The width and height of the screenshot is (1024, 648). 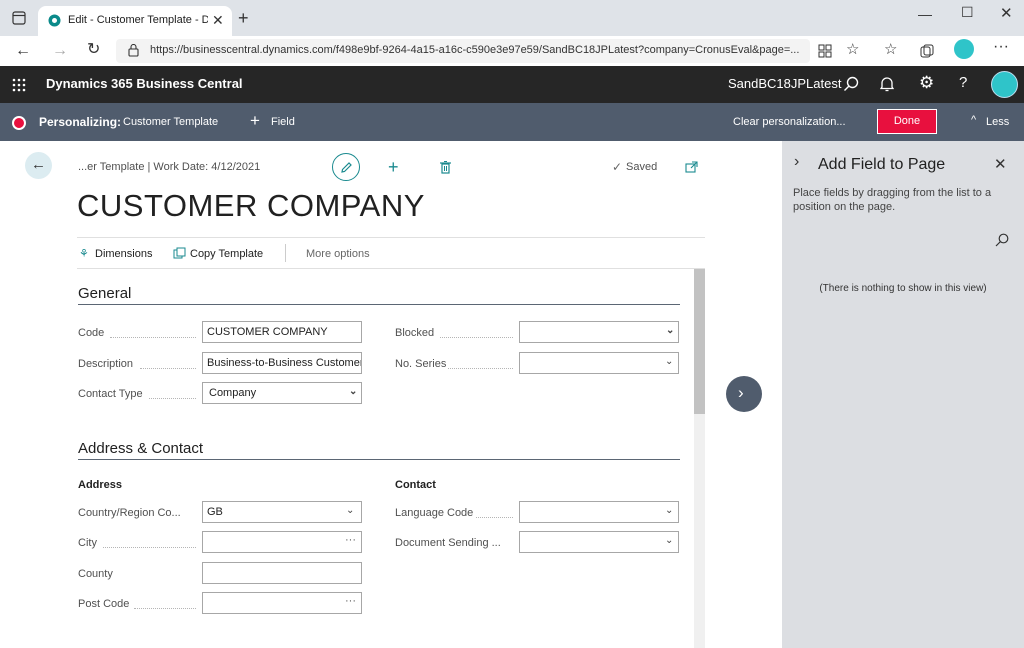 What do you see at coordinates (144, 83) in the screenshot?
I see `app-title: Dynamics 365 Business Central` at bounding box center [144, 83].